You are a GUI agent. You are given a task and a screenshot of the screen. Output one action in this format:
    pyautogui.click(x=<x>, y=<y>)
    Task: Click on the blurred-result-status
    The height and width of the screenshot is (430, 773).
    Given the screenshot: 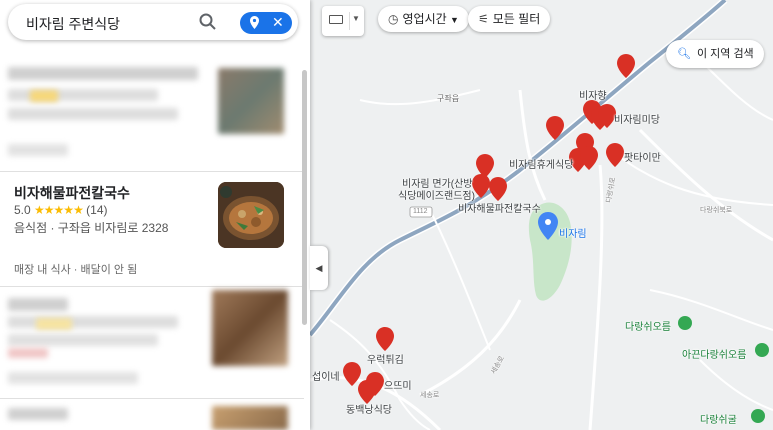 What is the action you would take?
    pyautogui.click(x=28, y=353)
    